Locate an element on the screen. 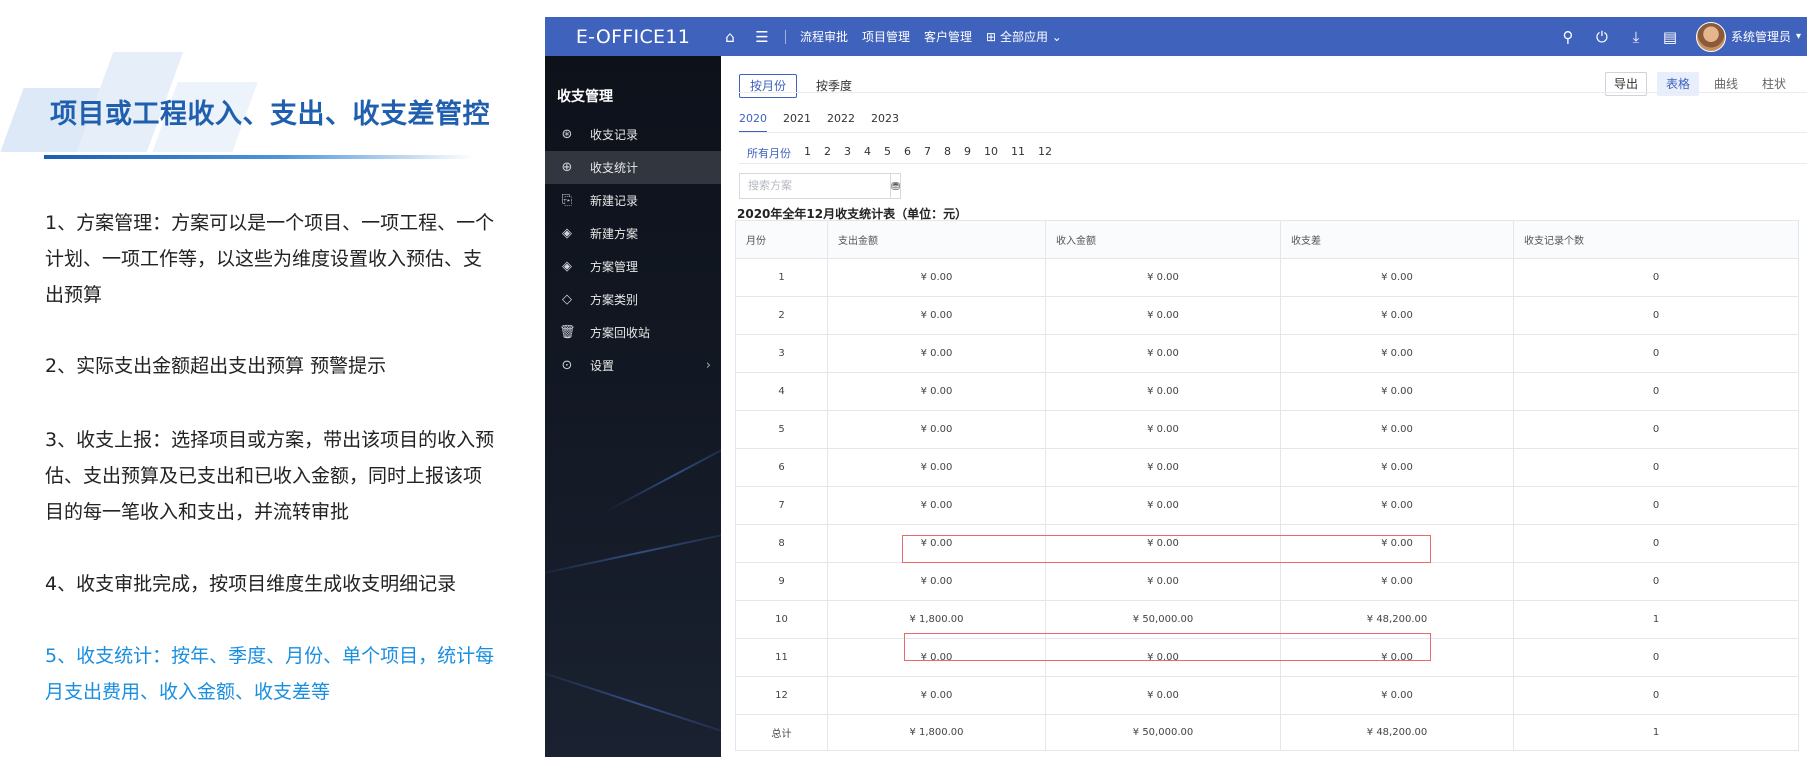 Image resolution: width=1815 pixels, height=782 pixels. table-cell: 8 is located at coordinates (781, 543).